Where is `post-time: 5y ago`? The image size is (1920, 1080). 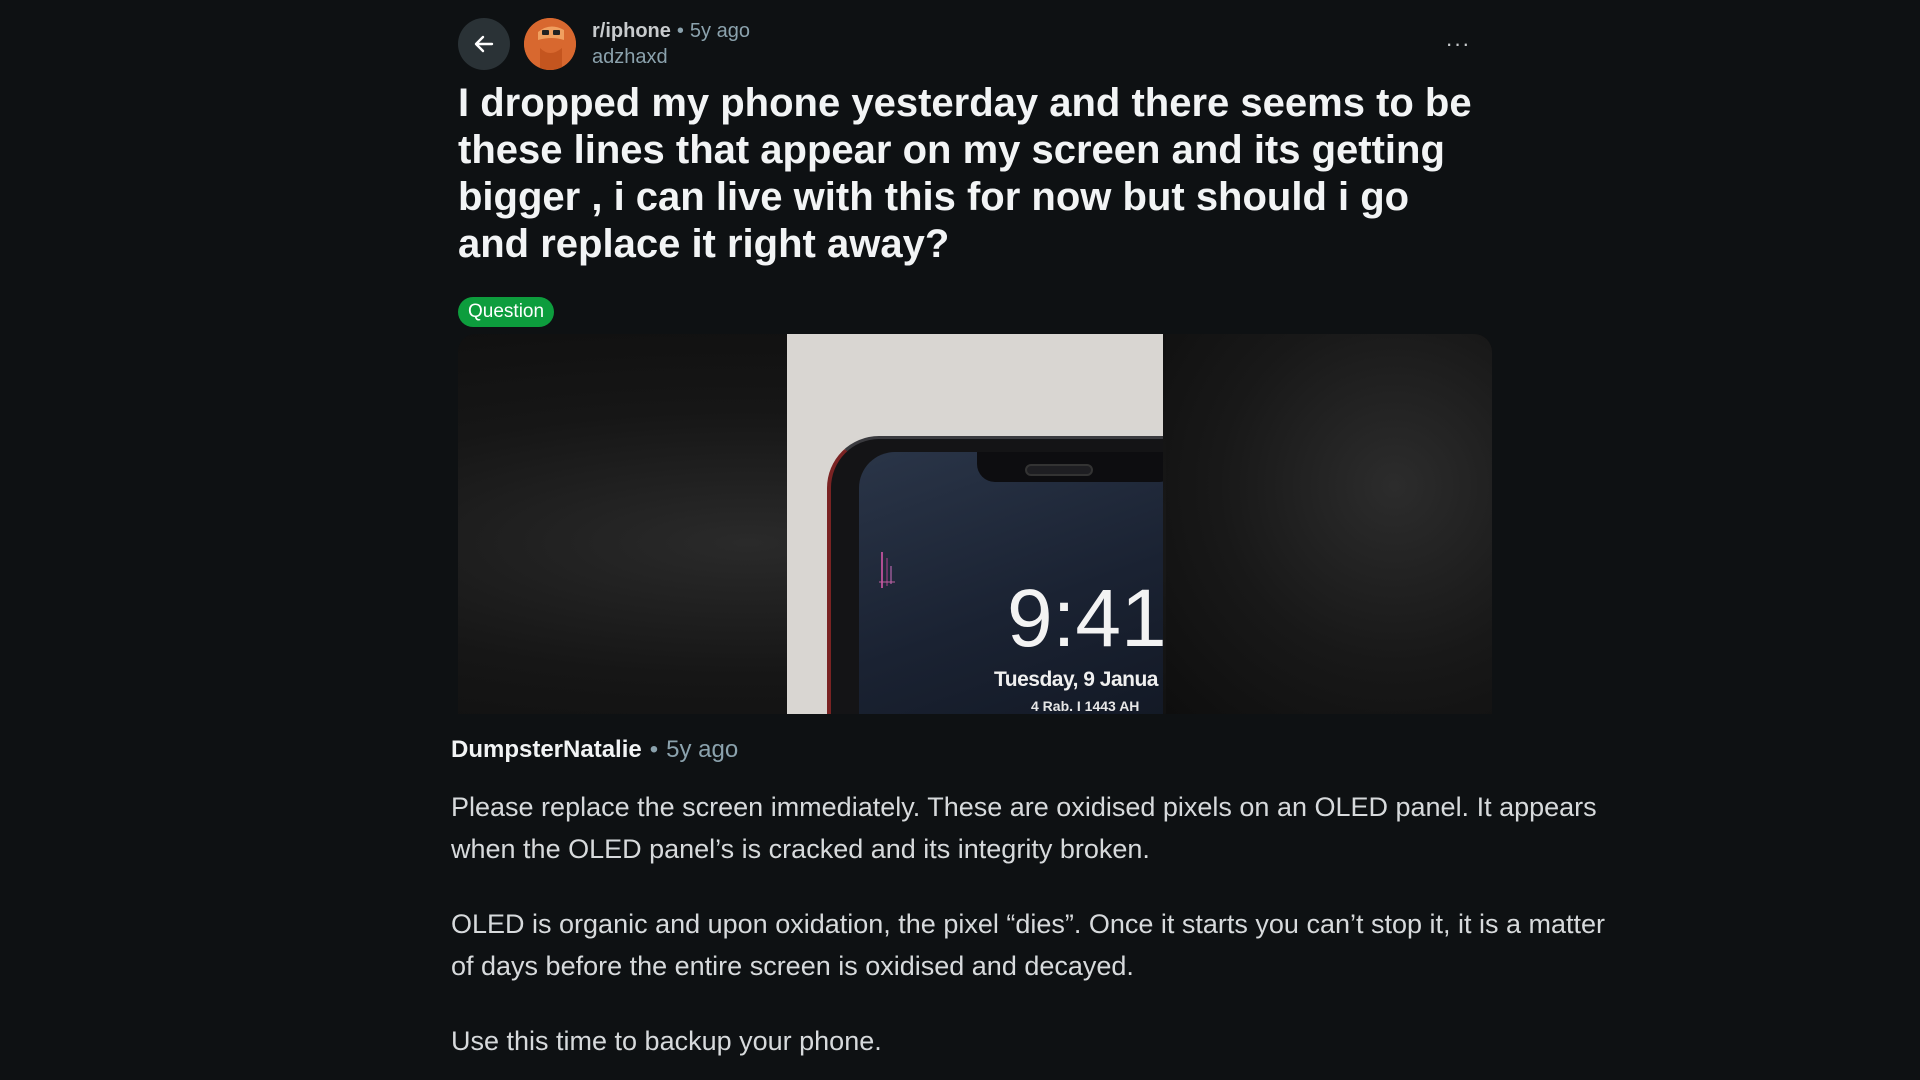 post-time: 5y ago is located at coordinates (719, 31).